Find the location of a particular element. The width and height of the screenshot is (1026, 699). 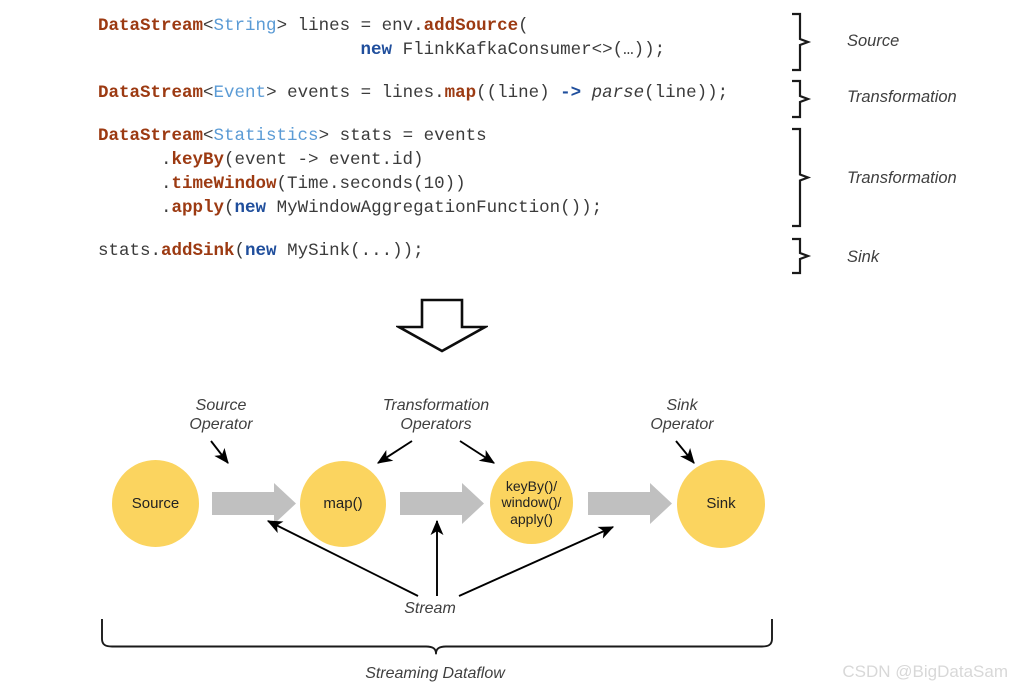

node-source: Source is located at coordinates (155, 503).